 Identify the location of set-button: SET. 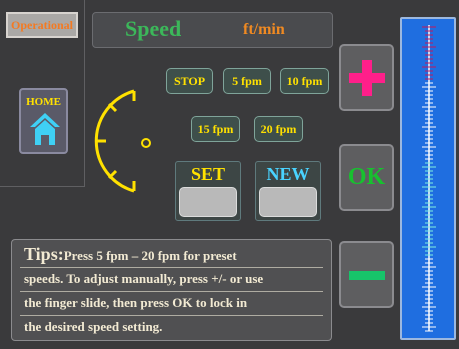
(208, 191).